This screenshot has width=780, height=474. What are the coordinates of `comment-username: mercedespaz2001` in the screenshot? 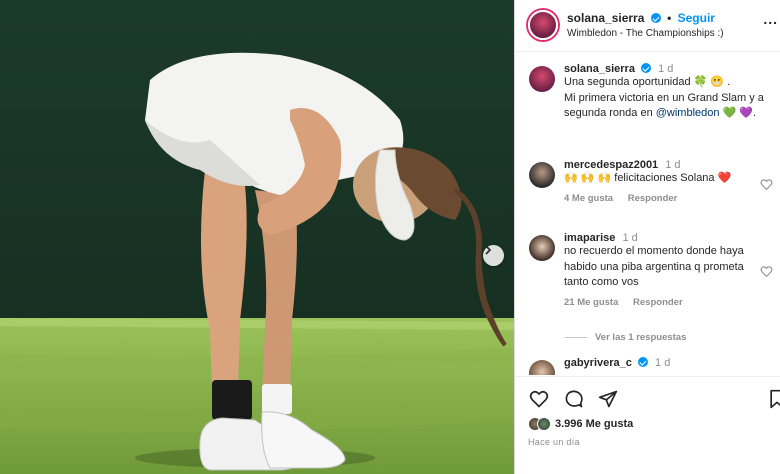 It's located at (611, 165).